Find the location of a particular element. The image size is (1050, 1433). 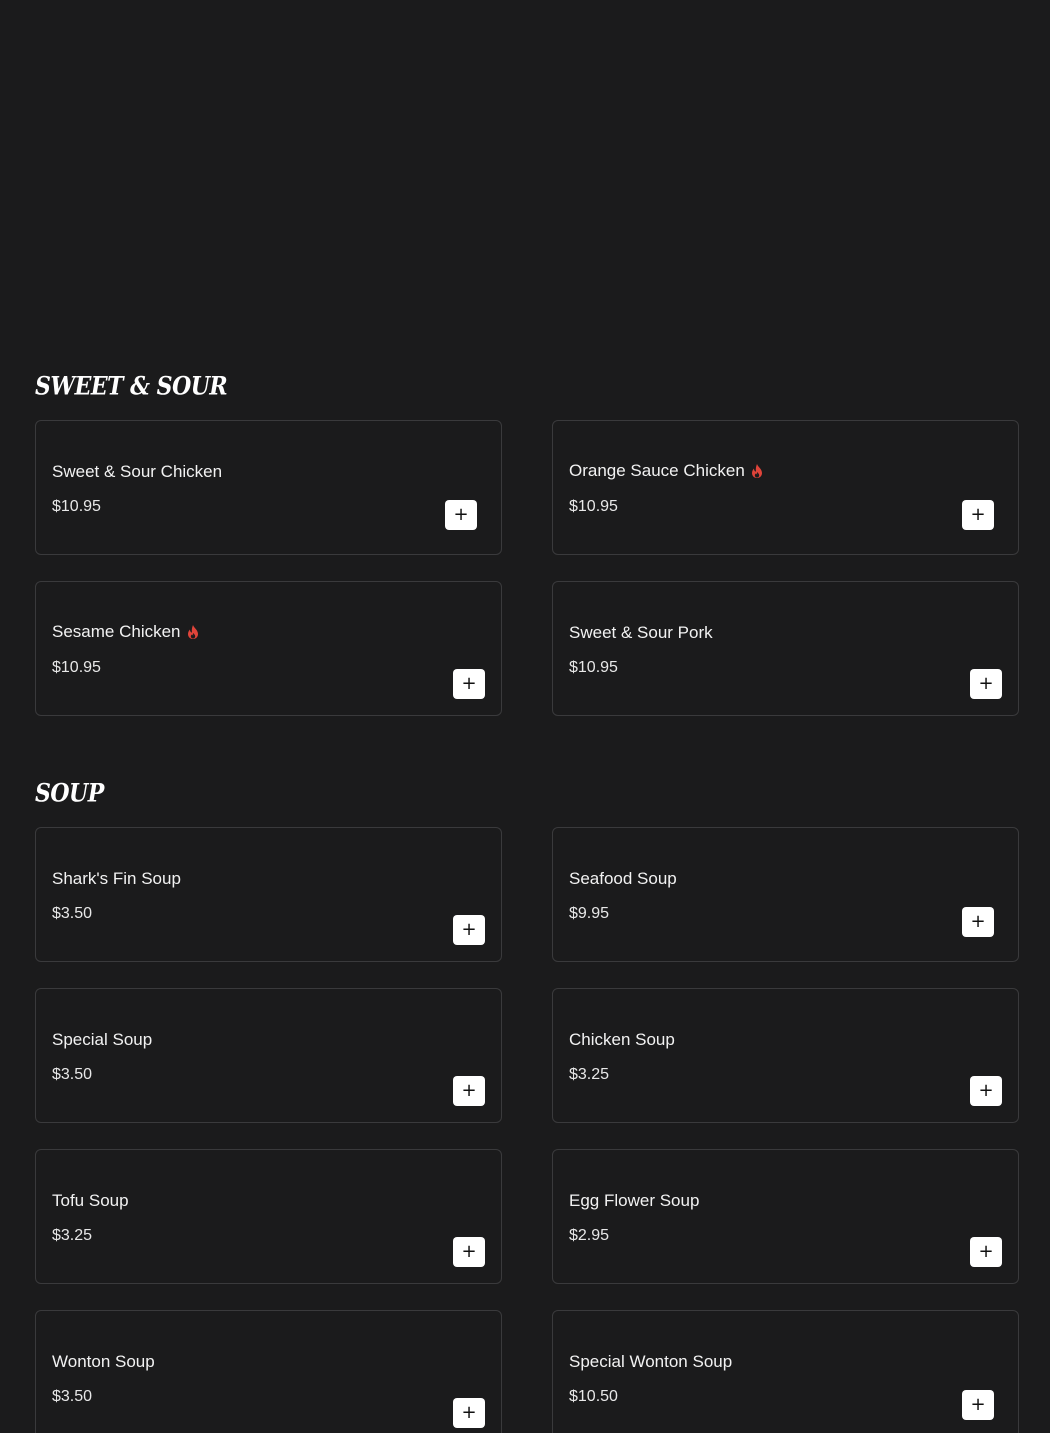

item-name: Sweet & Sour Chicken is located at coordinates (137, 471).